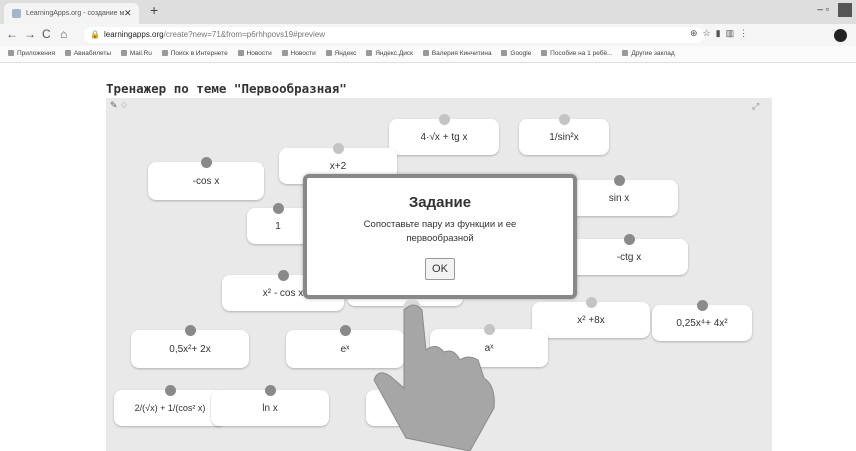 The width and height of the screenshot is (856, 451). Describe the element at coordinates (16, 13) in the screenshot. I see `learningapps-favicon-icon` at that location.